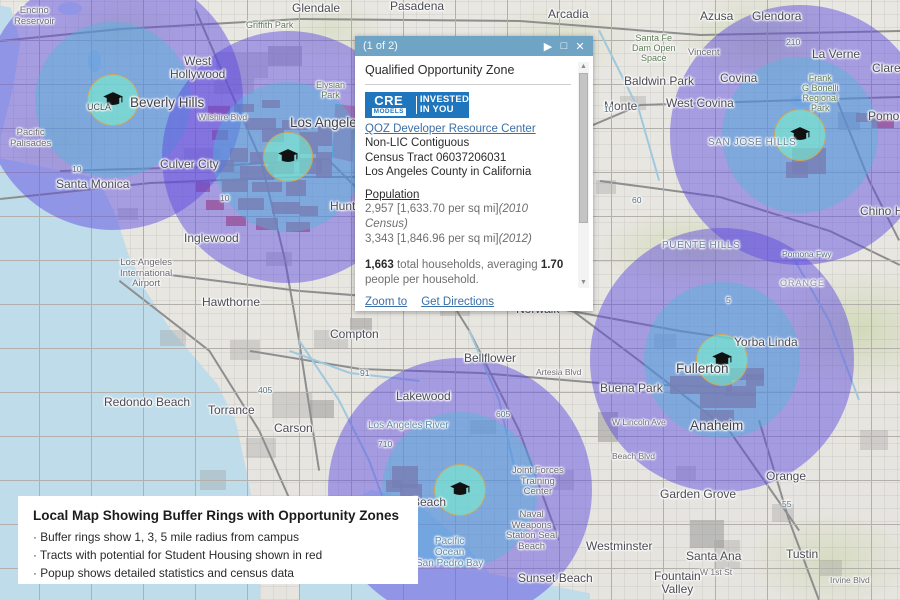  I want to click on logo-cre-text: CRE, so click(389, 101).